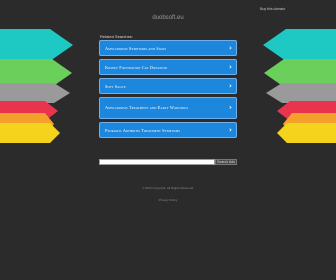  I want to click on copyright-text: © 2024 Copyright. All Rights Reserved., so click(168, 188).